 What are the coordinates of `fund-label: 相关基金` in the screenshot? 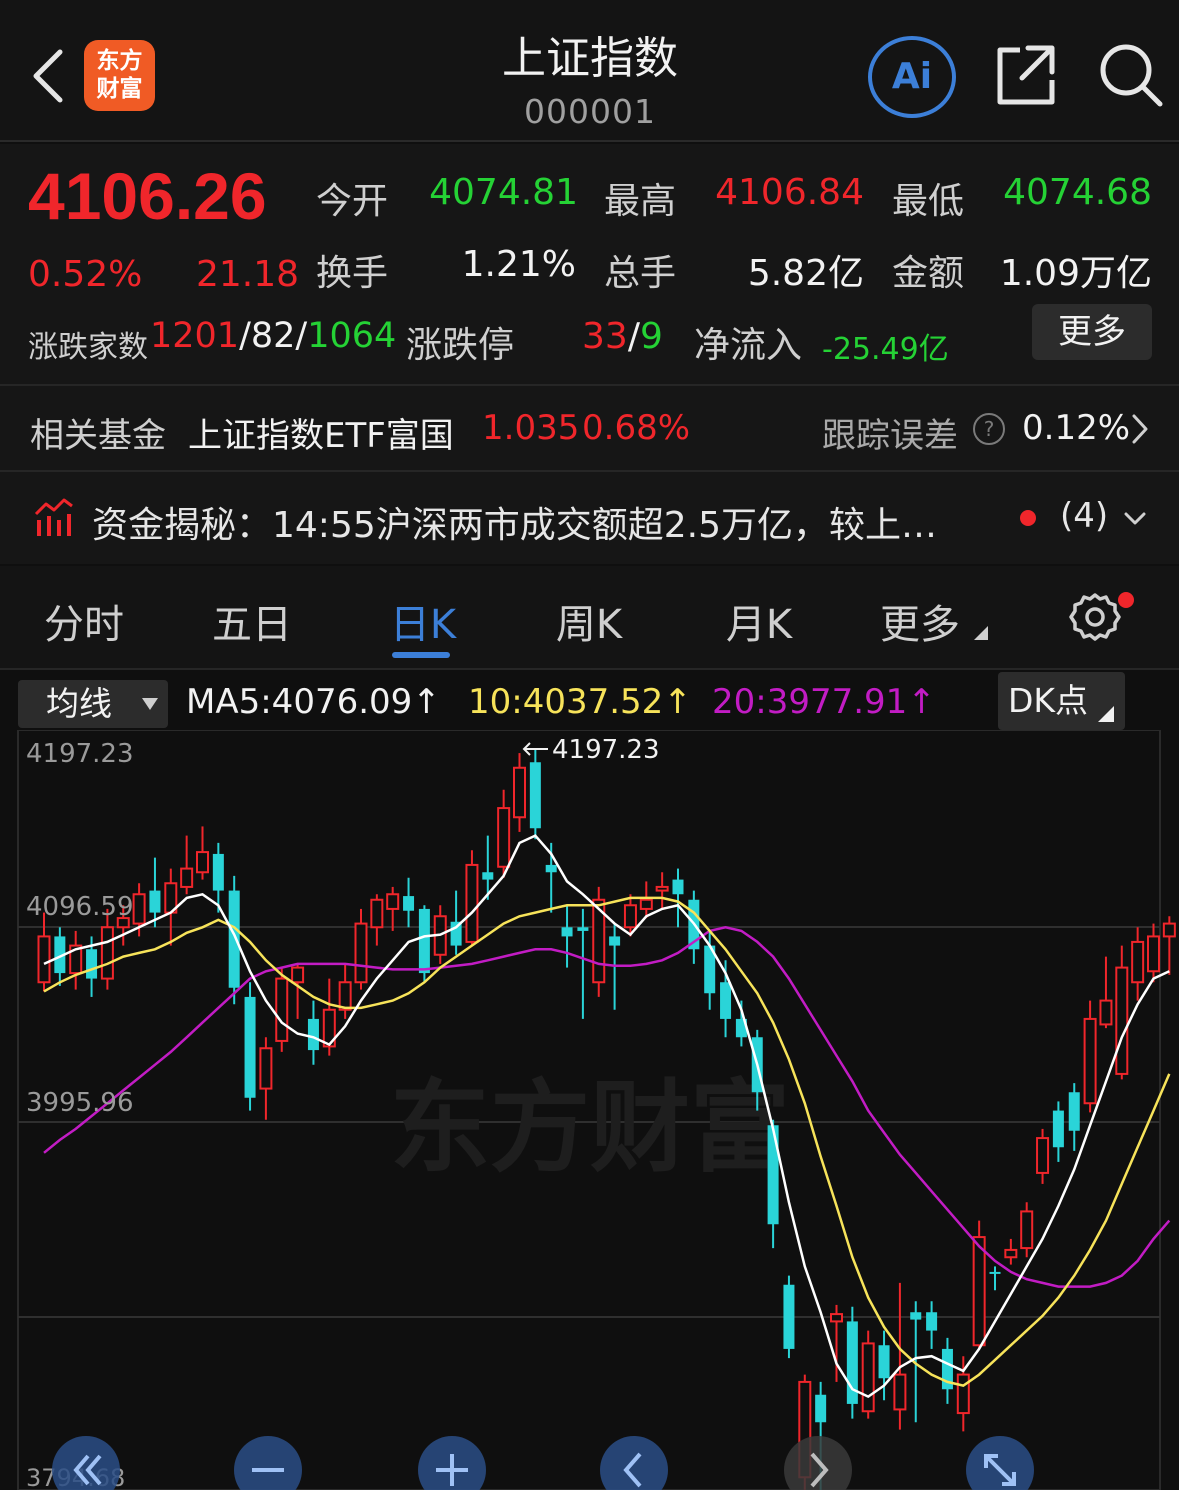 It's located at (98, 436).